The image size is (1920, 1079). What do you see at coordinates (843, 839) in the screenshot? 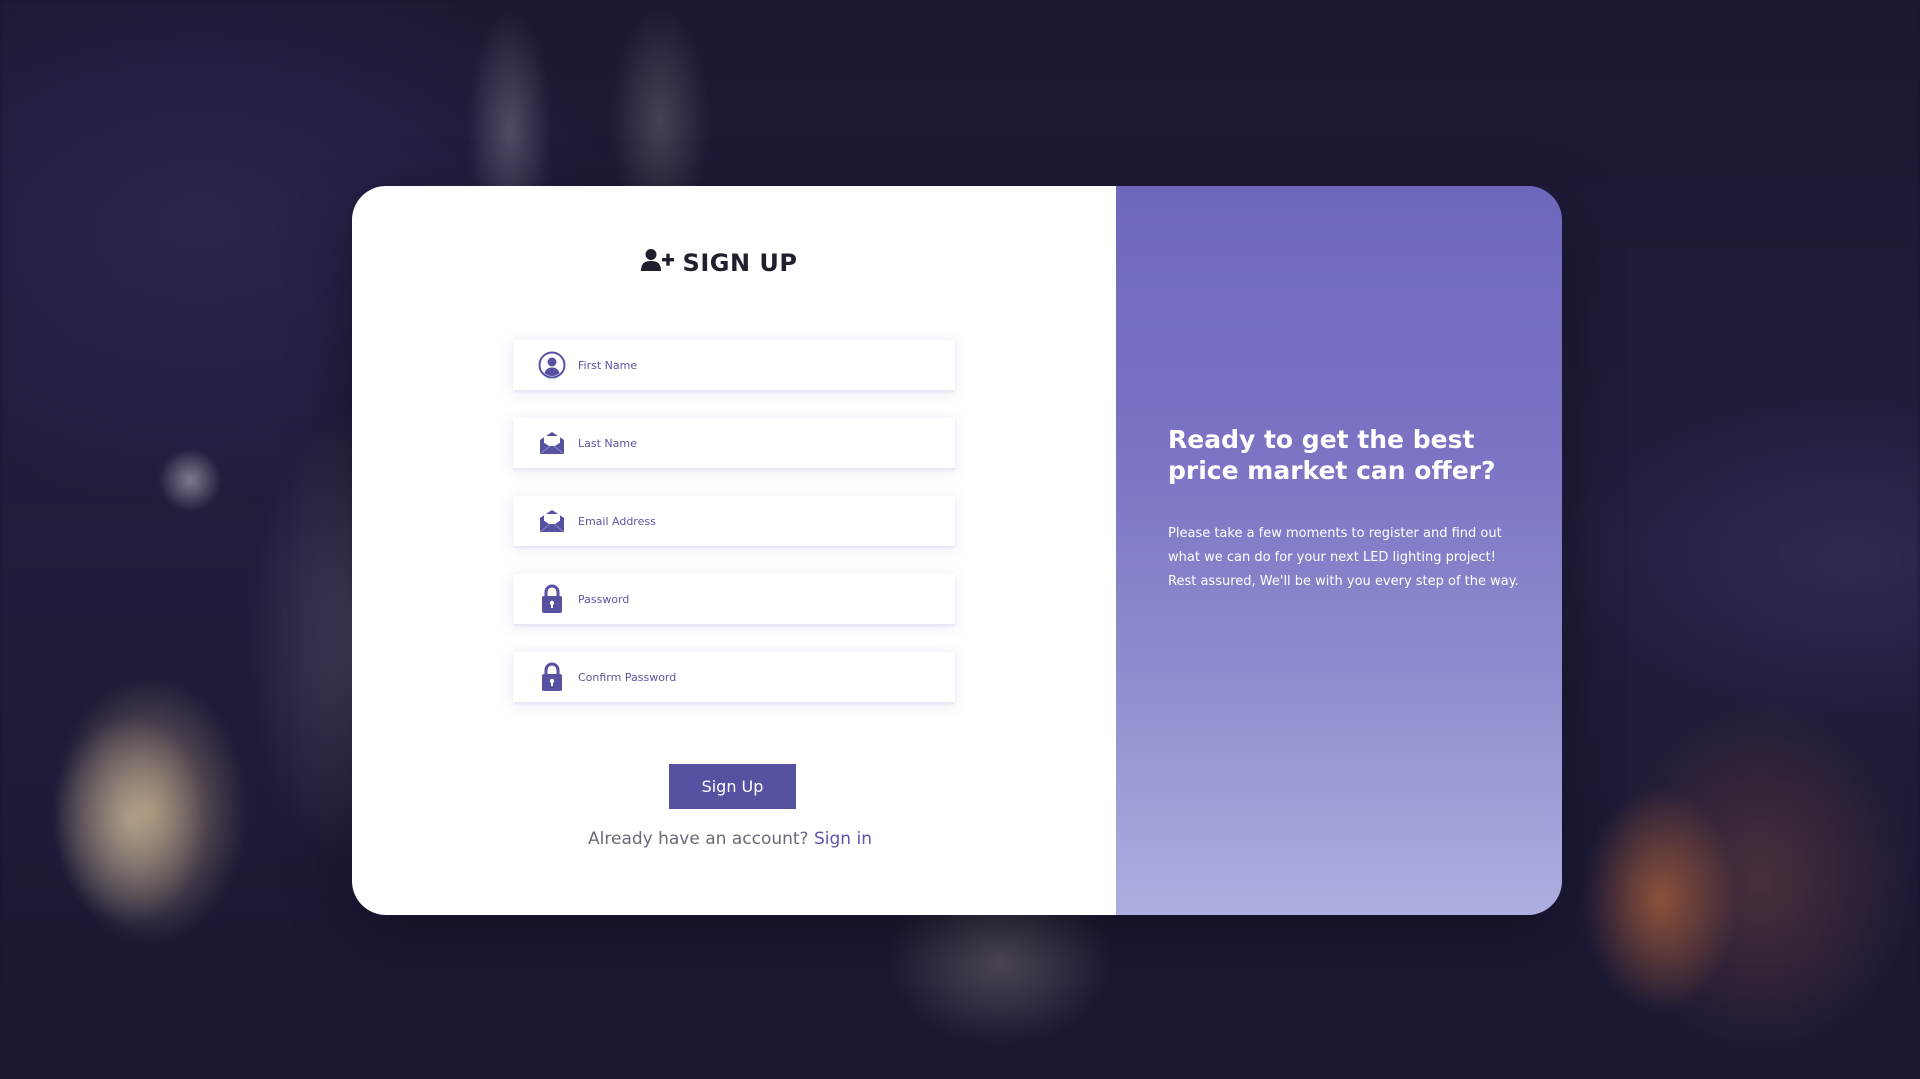
I see `sign-in-link: Sign in` at bounding box center [843, 839].